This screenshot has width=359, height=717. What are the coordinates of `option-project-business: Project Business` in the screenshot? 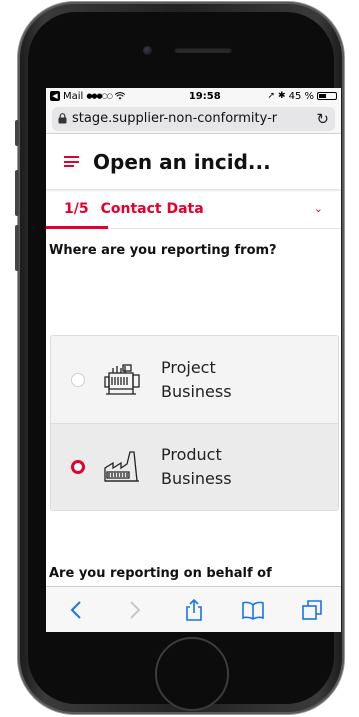 It's located at (194, 379).